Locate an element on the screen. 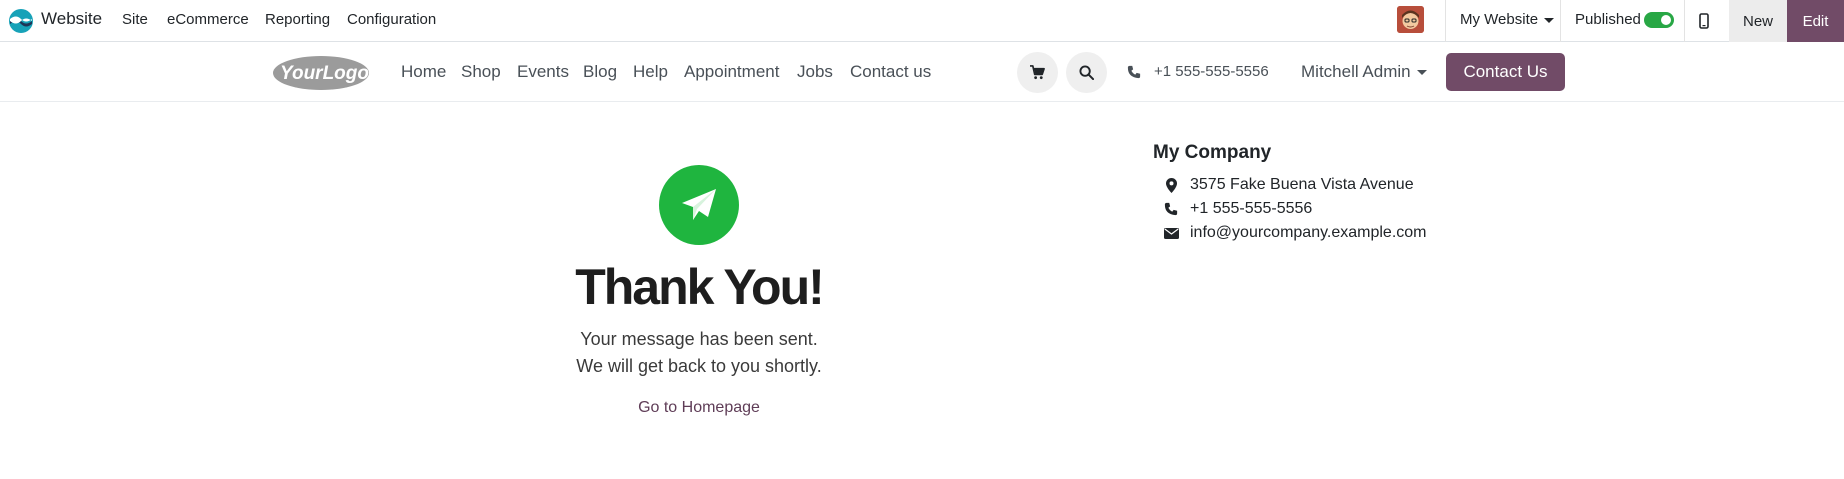 This screenshot has height=479, width=1844. menu-reporting: Reporting is located at coordinates (297, 19).